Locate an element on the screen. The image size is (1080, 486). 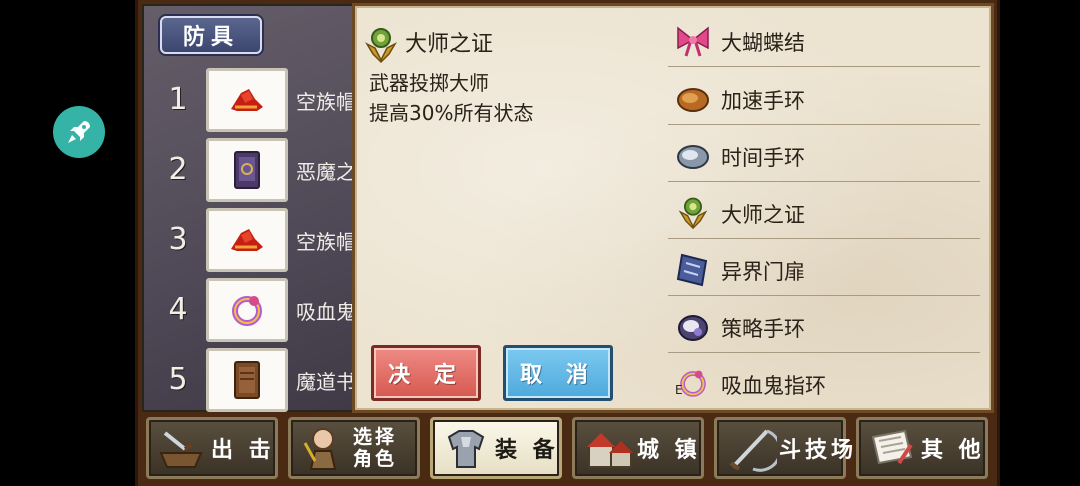
list-item: 时间手环 is located at coordinates (824, 153).